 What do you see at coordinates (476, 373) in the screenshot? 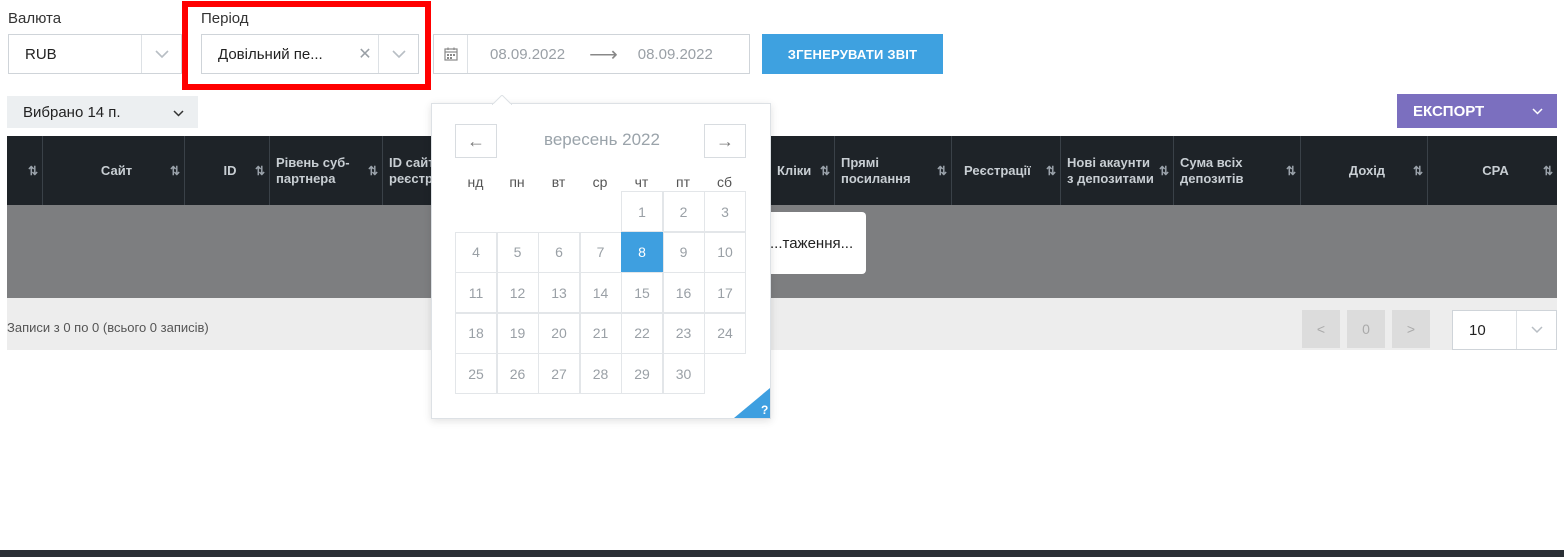
I see `calendar-day: 25` at bounding box center [476, 373].